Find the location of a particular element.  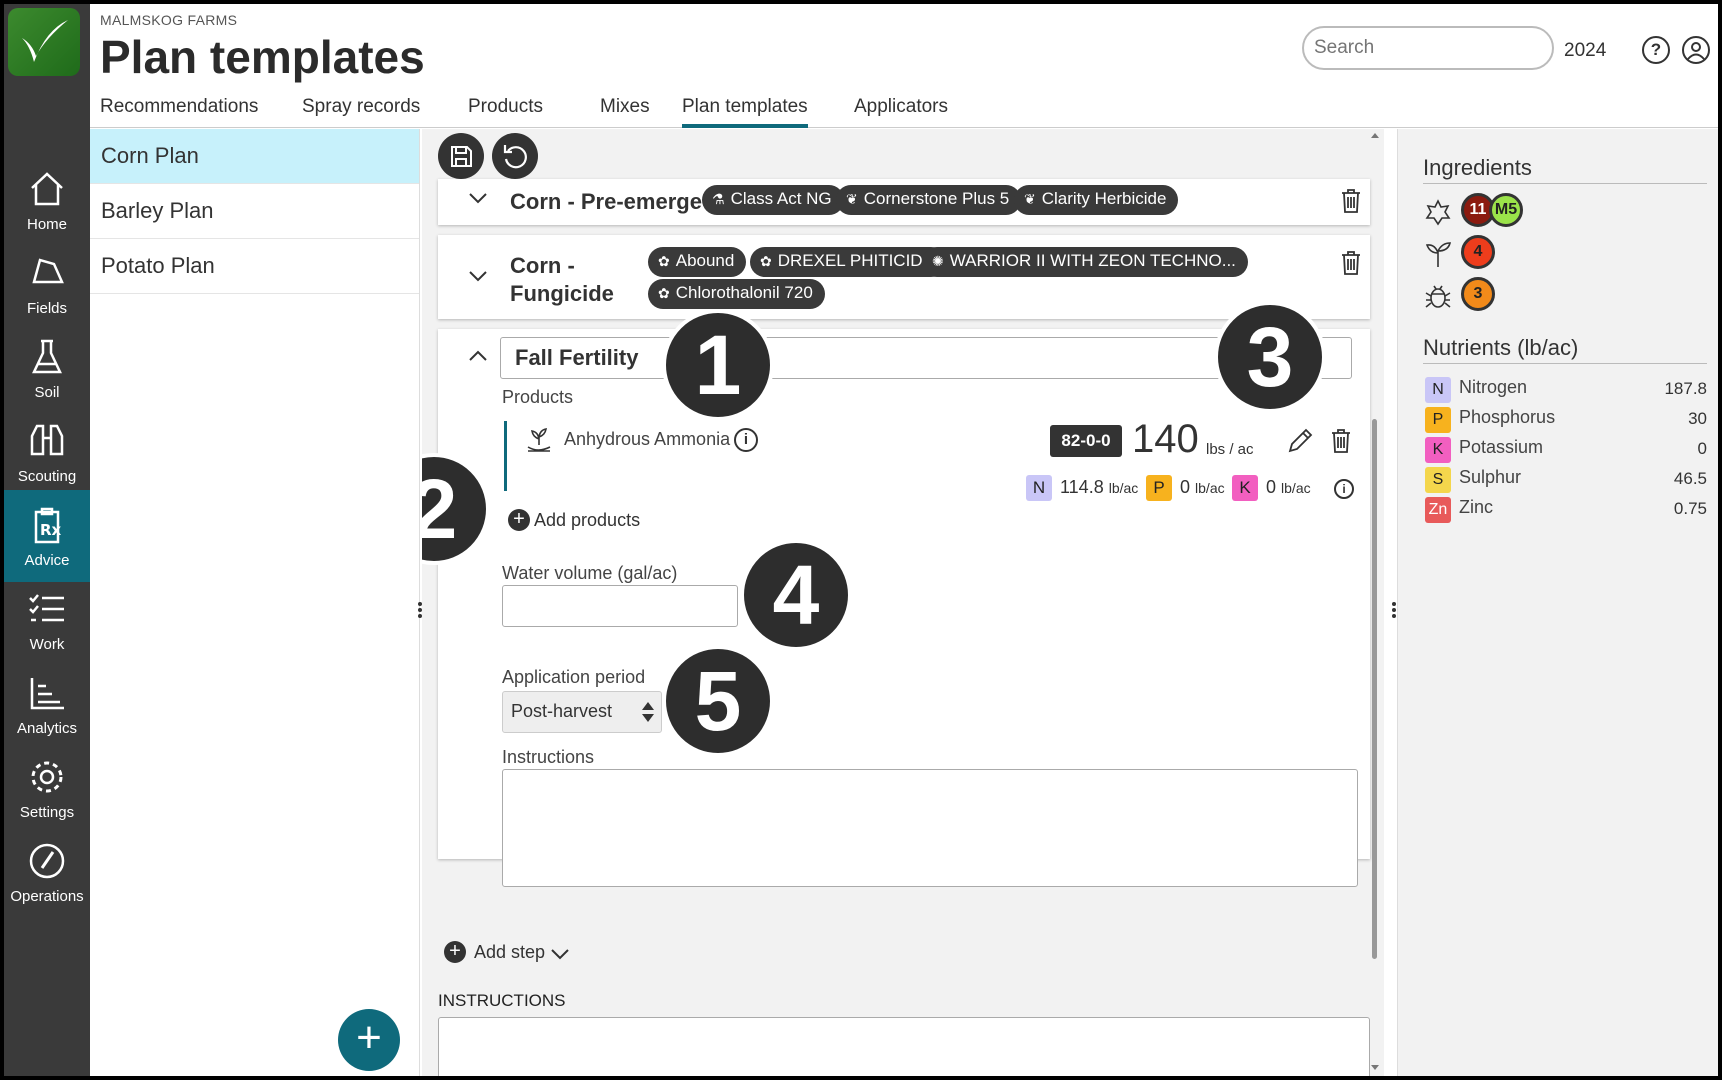

fungus-icon is located at coordinates (1438, 212).